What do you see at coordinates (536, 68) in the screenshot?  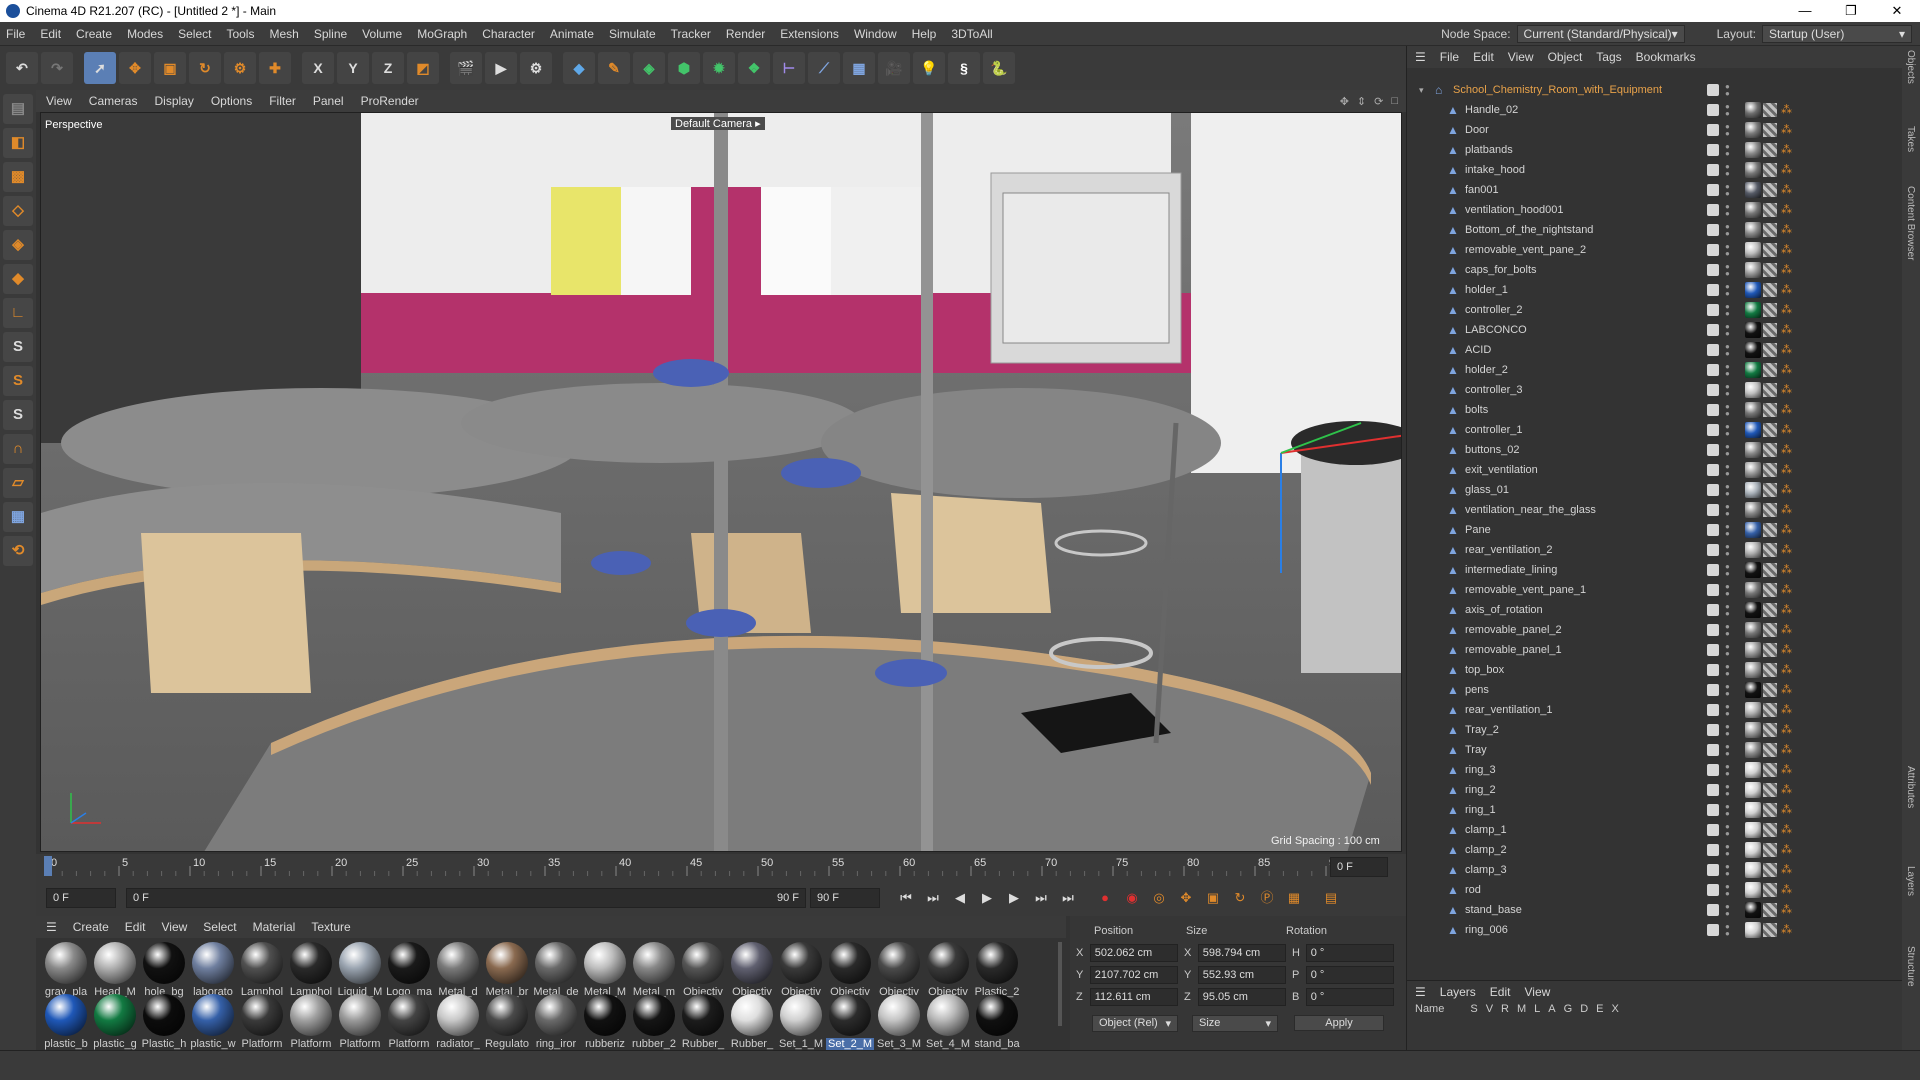 I see `render-settings-icon: ⚙` at bounding box center [536, 68].